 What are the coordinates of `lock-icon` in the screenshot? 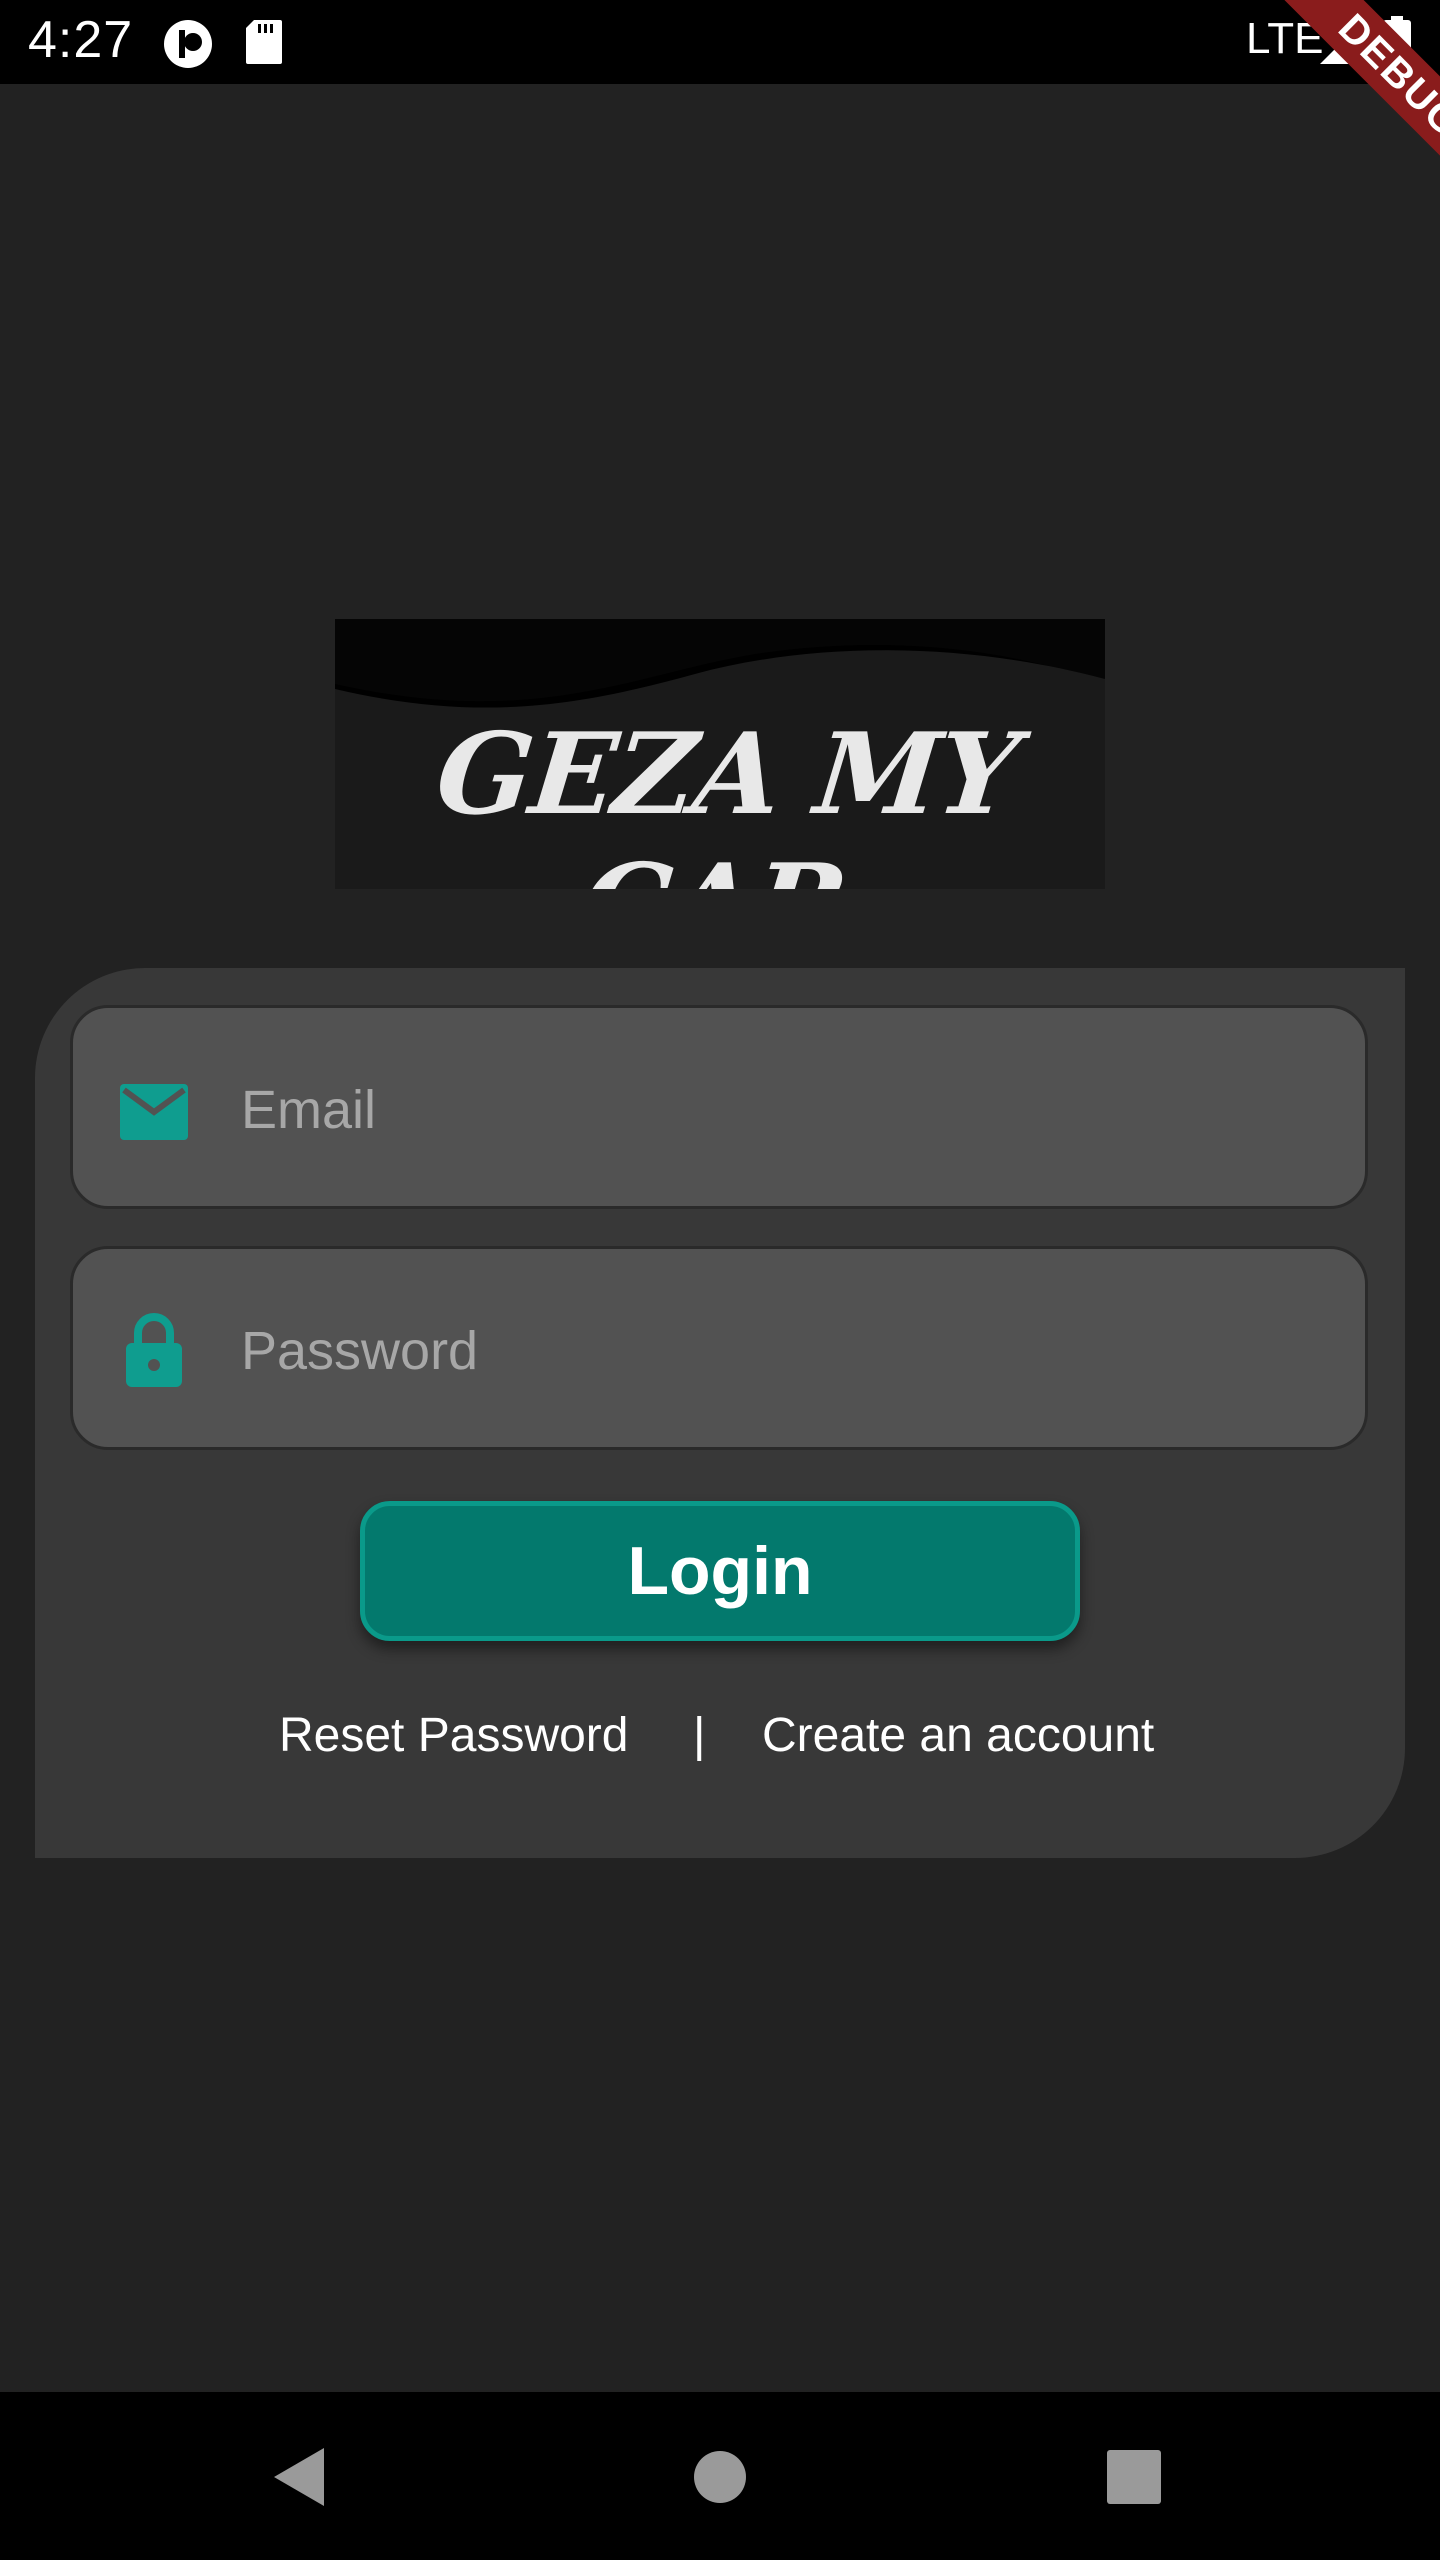 It's located at (154, 1349).